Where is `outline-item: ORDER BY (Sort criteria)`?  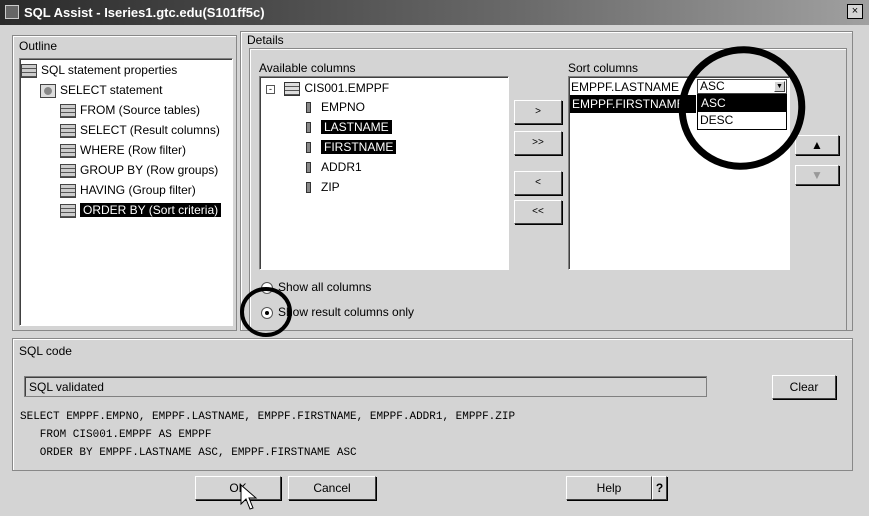 outline-item: ORDER BY (Sort criteria) is located at coordinates (141, 210).